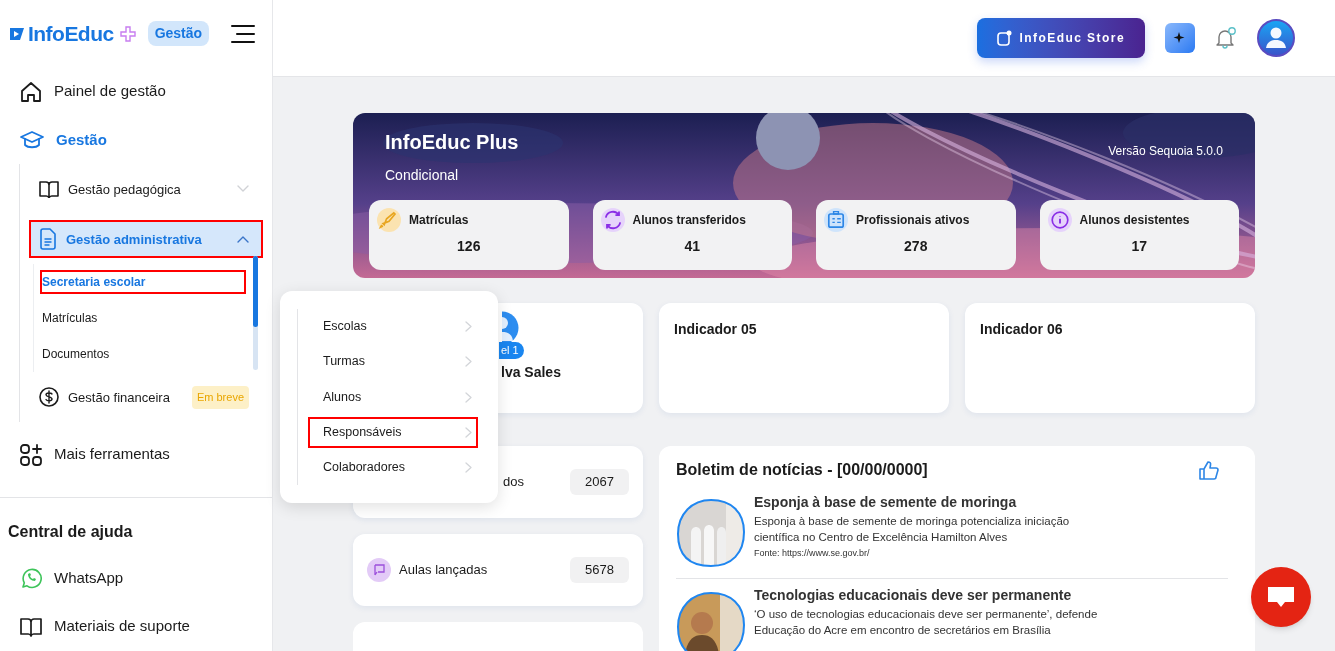 The width and height of the screenshot is (1335, 651). What do you see at coordinates (143, 318) in the screenshot?
I see `submenu-link: Matrículas` at bounding box center [143, 318].